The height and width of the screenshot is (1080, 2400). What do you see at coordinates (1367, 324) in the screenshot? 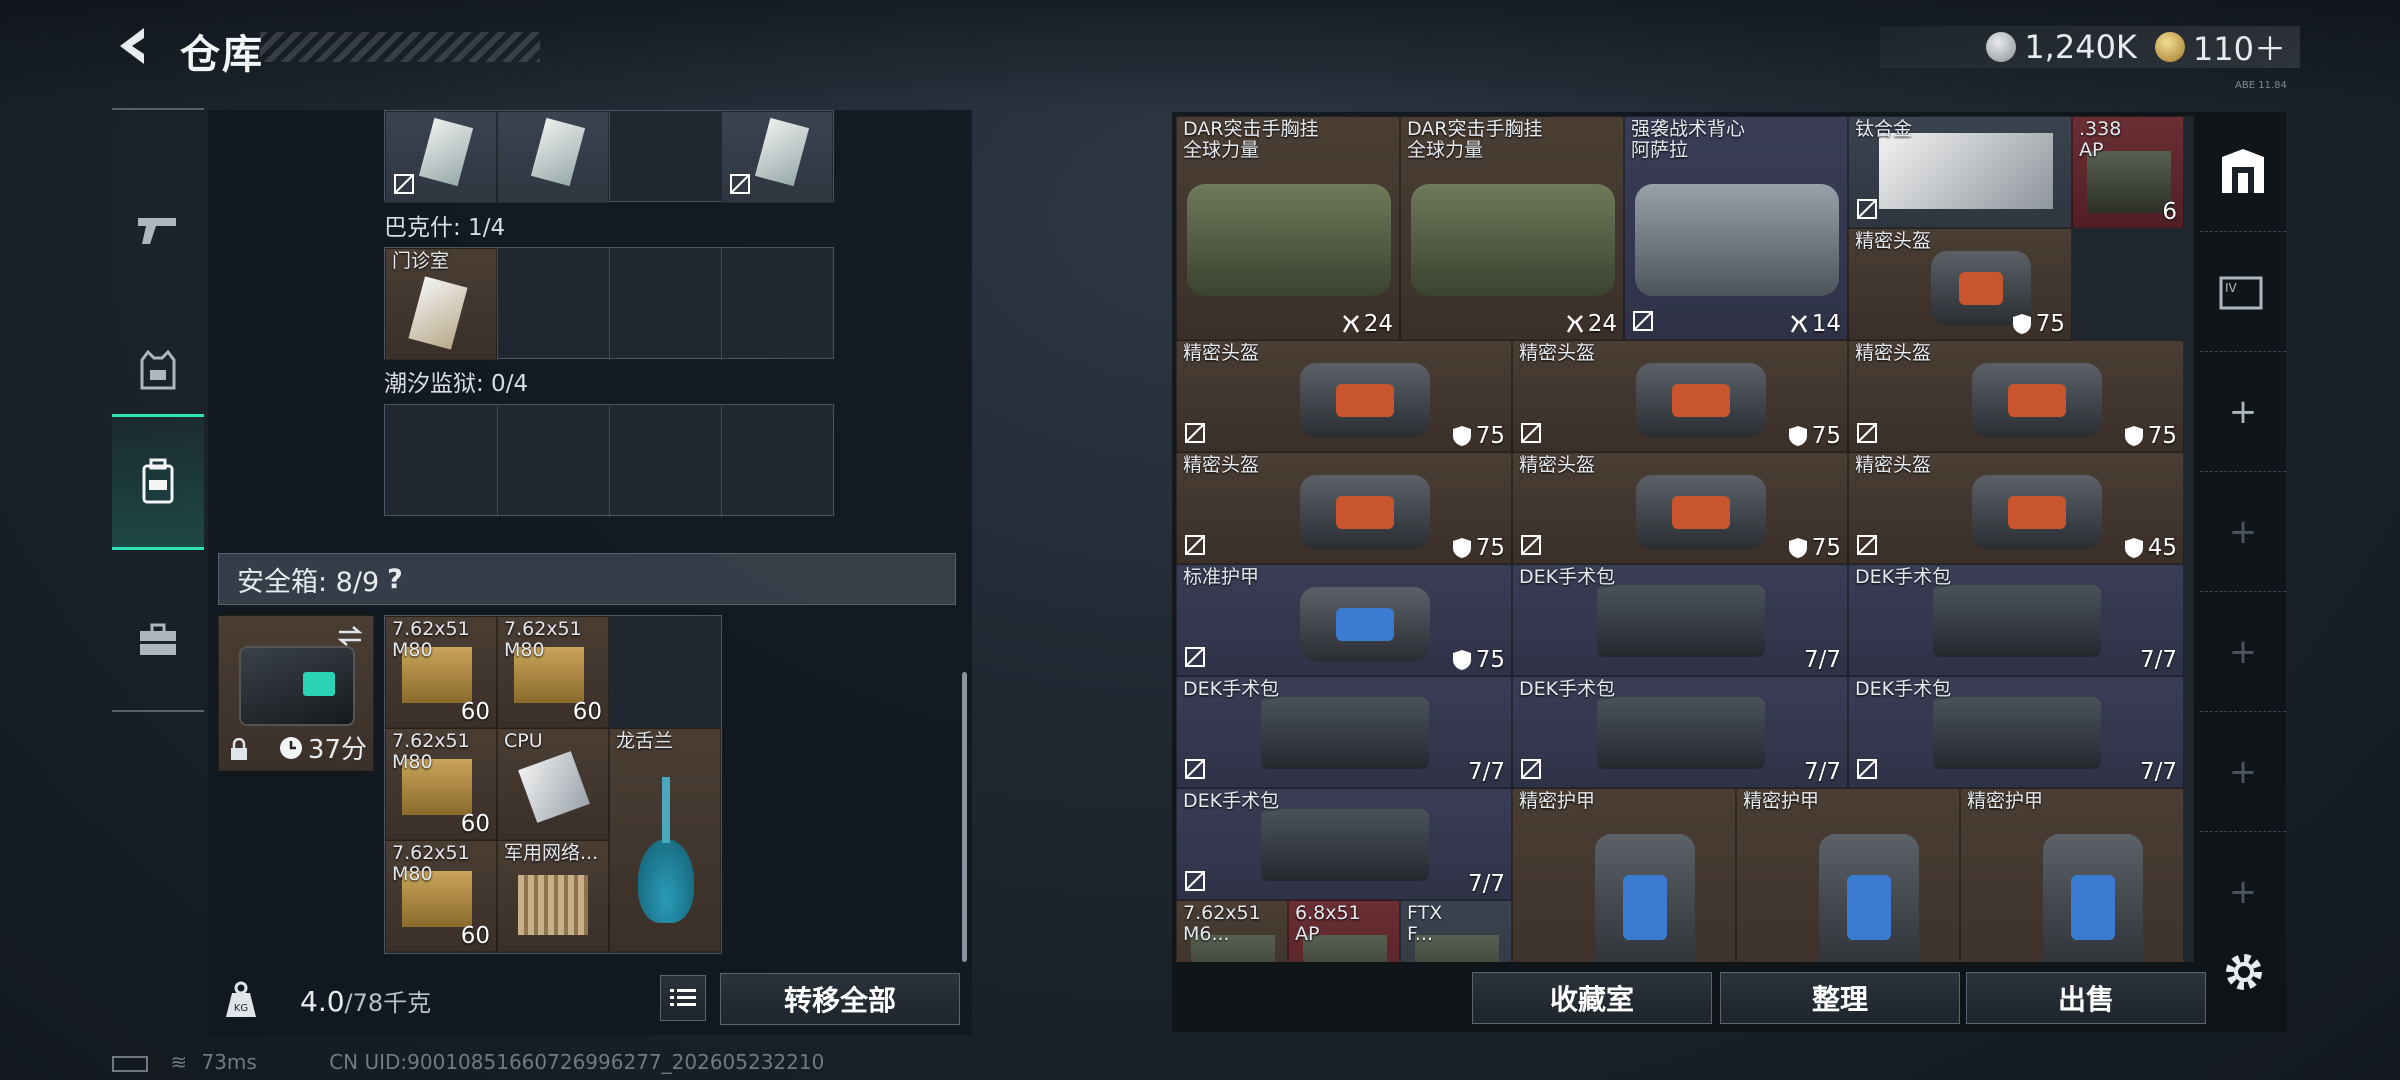
I see `item-count: 24` at bounding box center [1367, 324].